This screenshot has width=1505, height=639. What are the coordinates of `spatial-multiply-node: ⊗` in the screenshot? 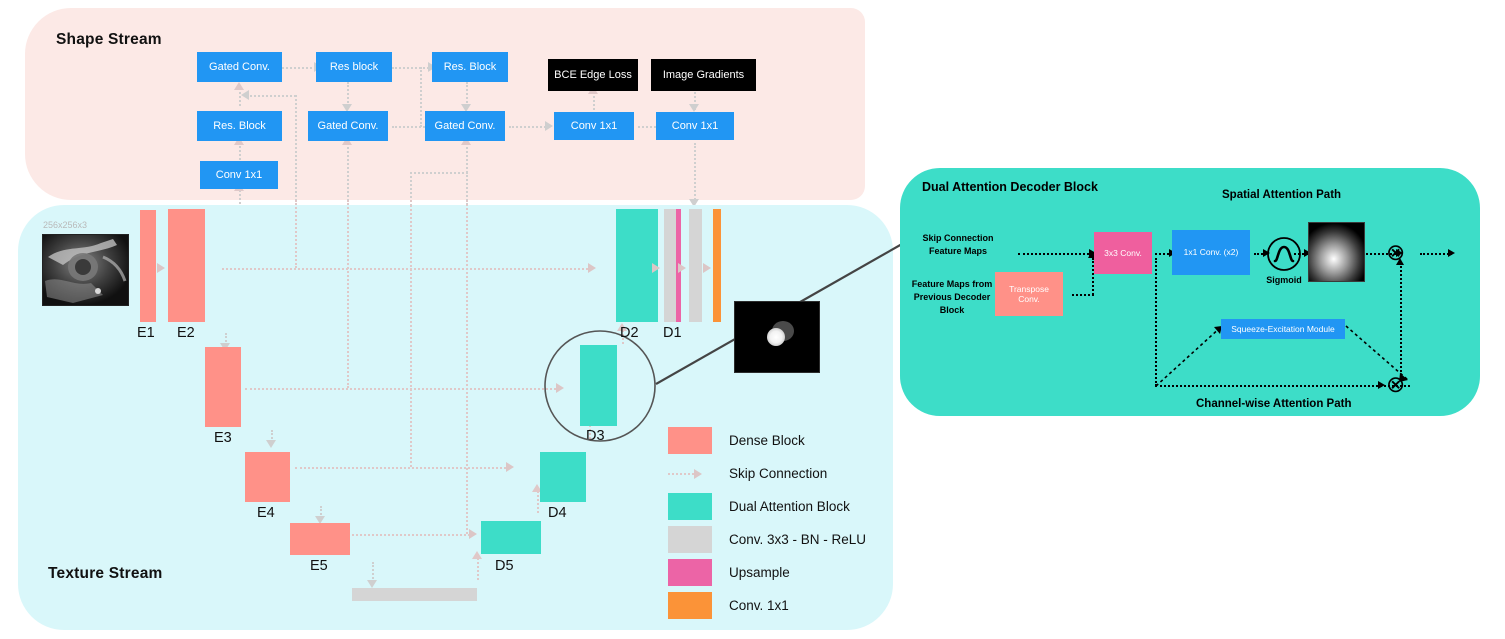 It's located at (1396, 252).